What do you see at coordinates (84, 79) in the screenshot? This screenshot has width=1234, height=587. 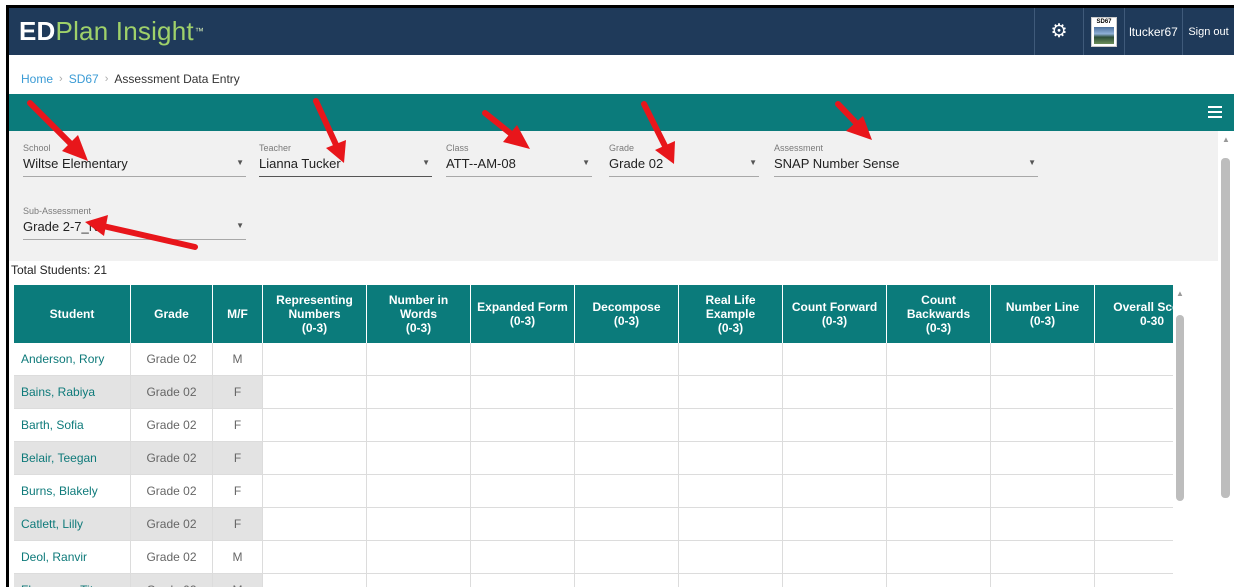 I see `breadcrumb-district: SD67` at bounding box center [84, 79].